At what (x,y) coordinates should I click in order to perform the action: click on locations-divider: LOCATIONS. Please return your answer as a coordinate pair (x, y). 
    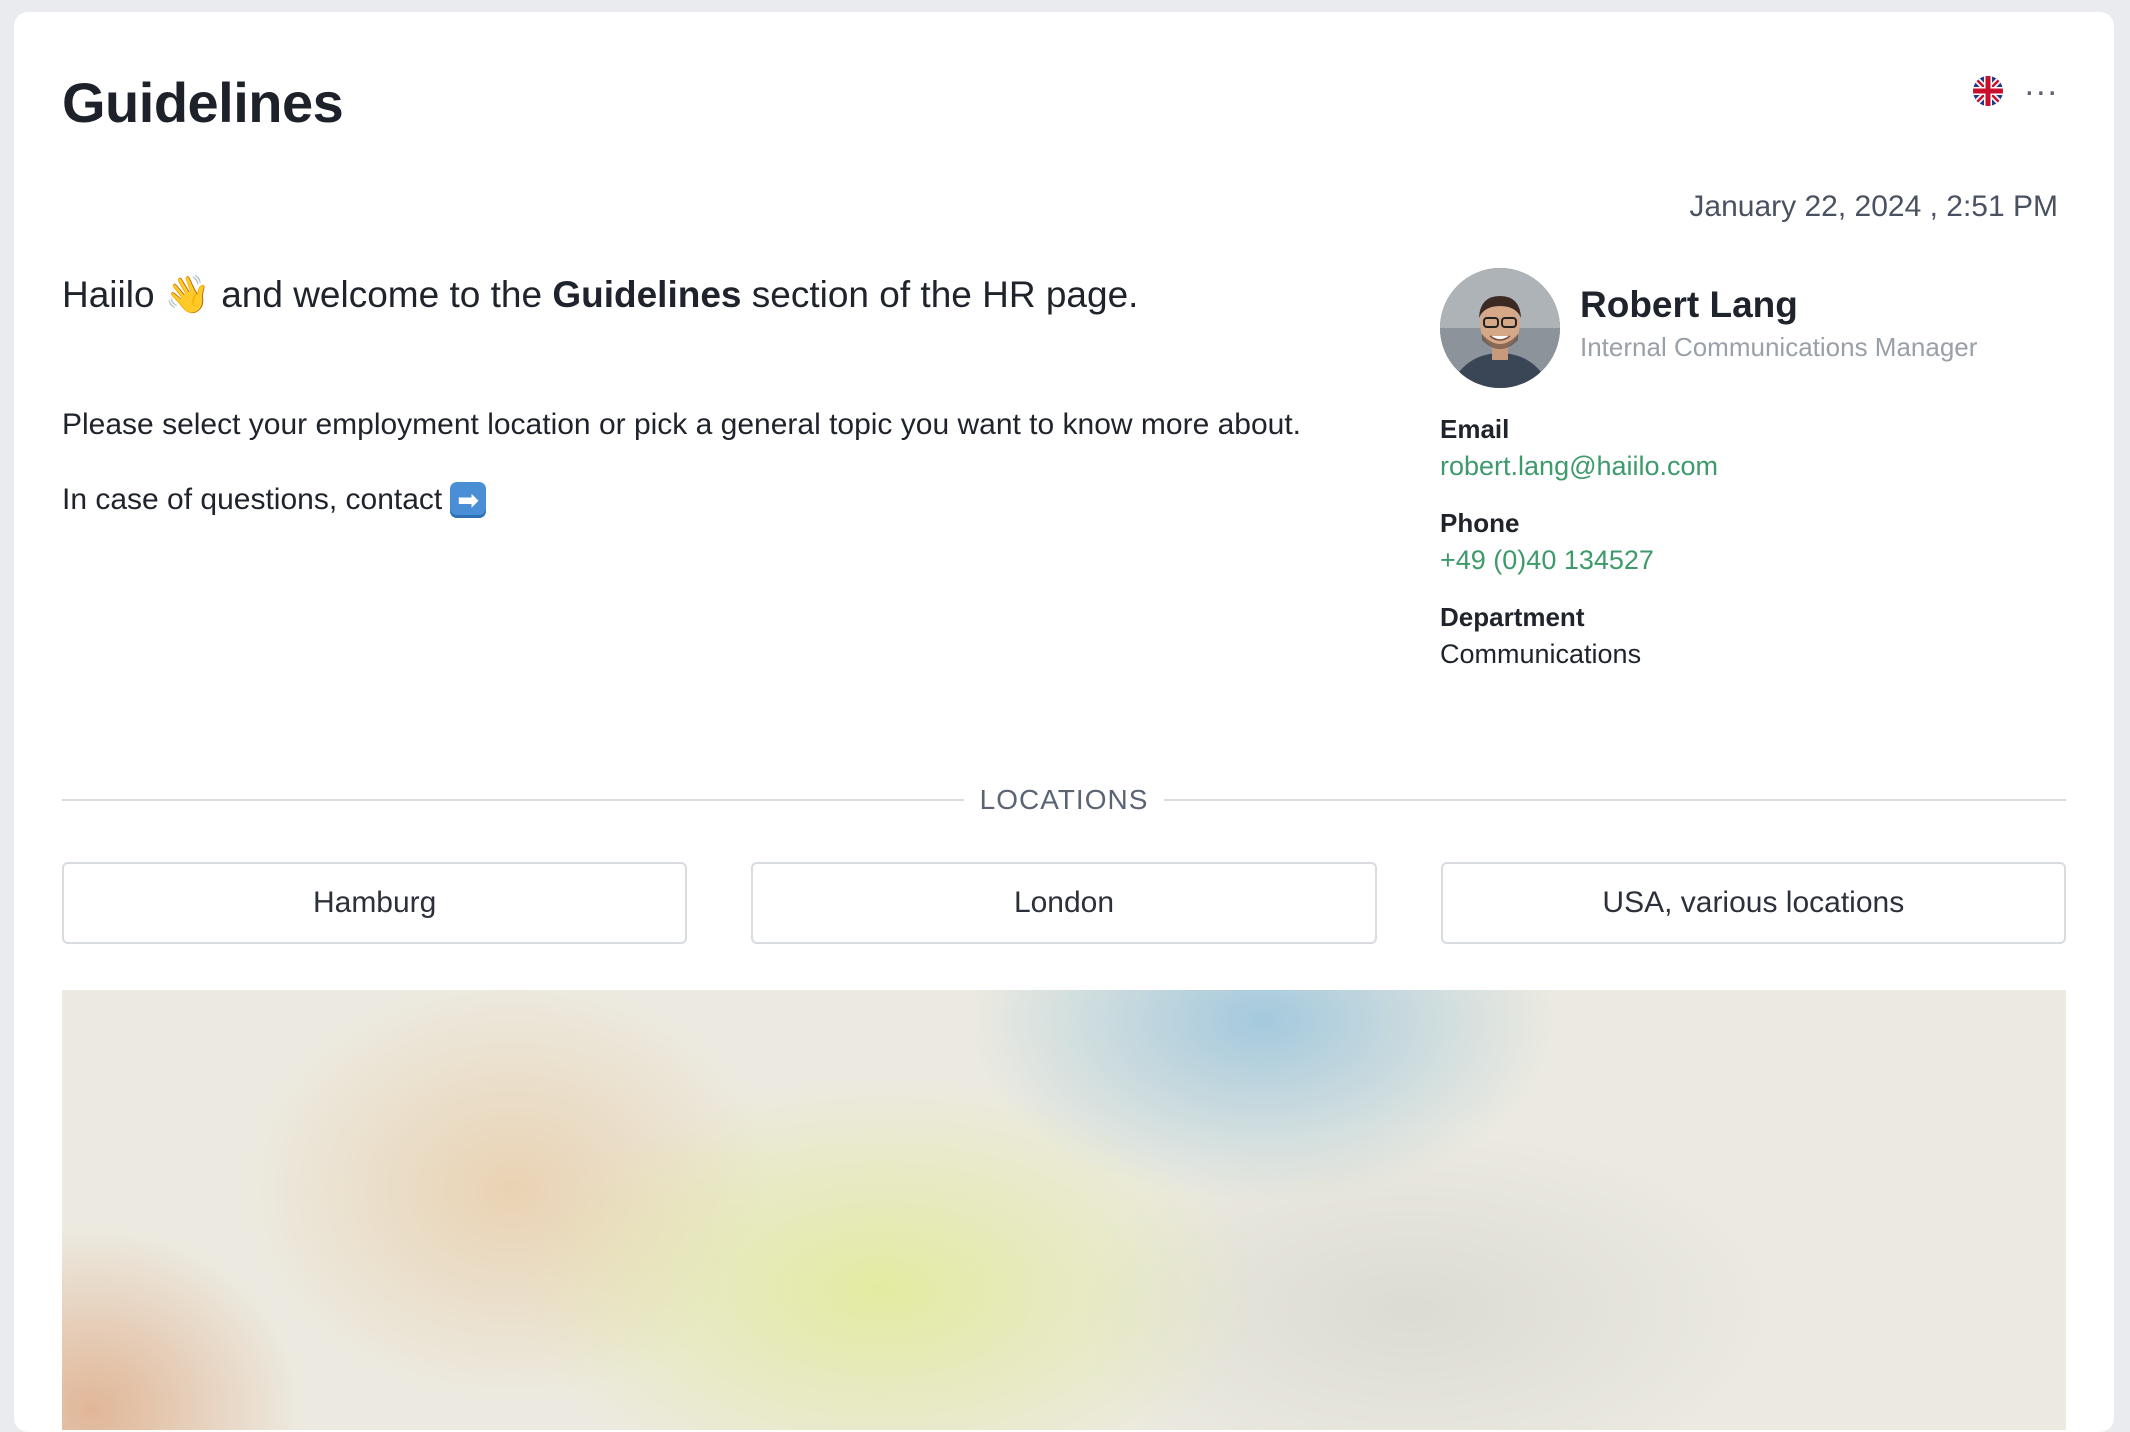
    Looking at the image, I should click on (1064, 800).